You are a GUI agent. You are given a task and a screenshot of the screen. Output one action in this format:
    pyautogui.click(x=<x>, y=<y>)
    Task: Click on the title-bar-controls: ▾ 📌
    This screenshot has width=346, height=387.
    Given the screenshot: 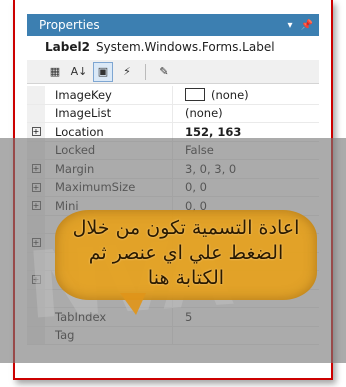 What is the action you would take?
    pyautogui.click(x=303, y=25)
    